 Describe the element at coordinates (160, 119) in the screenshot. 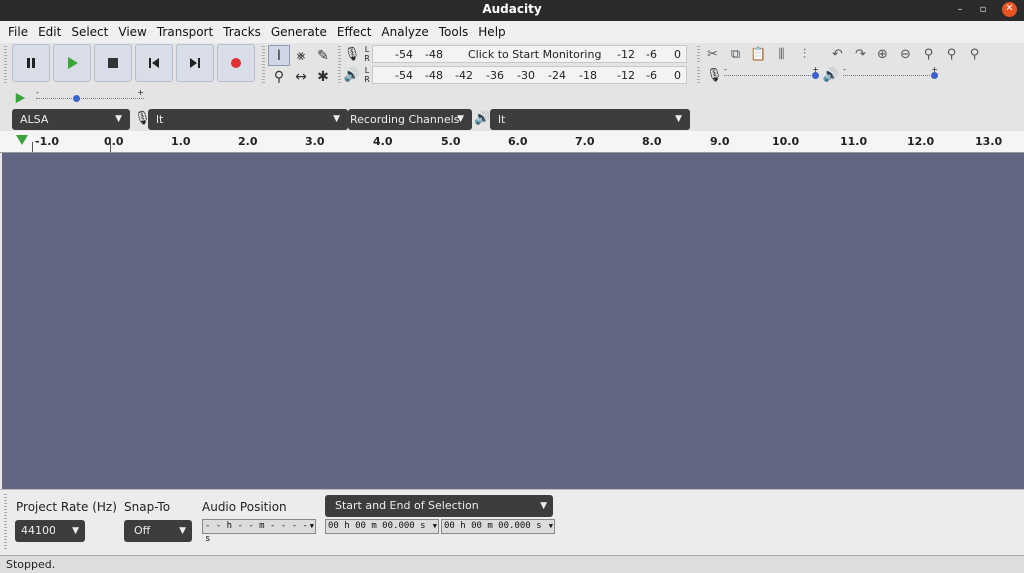

I see `recording-device-value: lt` at that location.